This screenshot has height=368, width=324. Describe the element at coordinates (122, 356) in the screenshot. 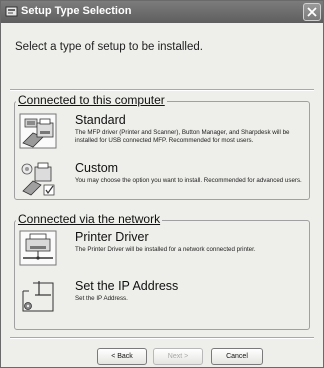

I see `back-button: < Back` at that location.